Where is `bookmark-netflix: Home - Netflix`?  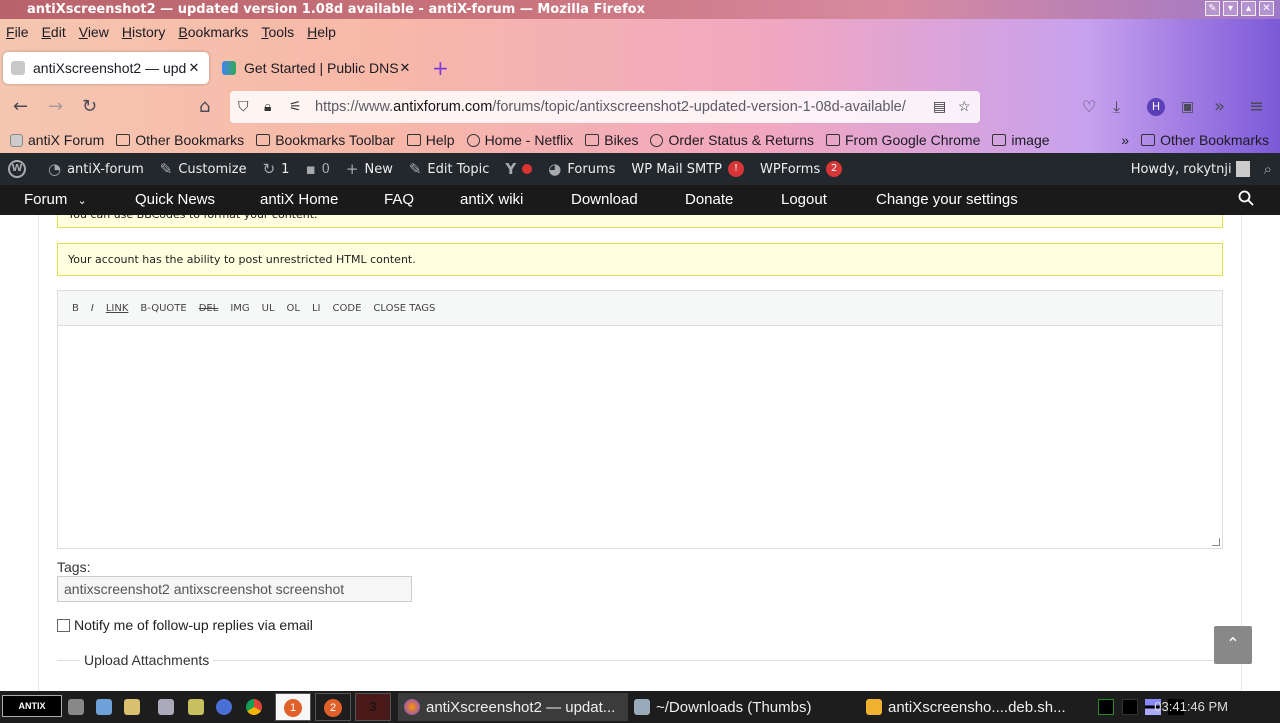
bookmark-netflix: Home - Netflix is located at coordinates (519, 140).